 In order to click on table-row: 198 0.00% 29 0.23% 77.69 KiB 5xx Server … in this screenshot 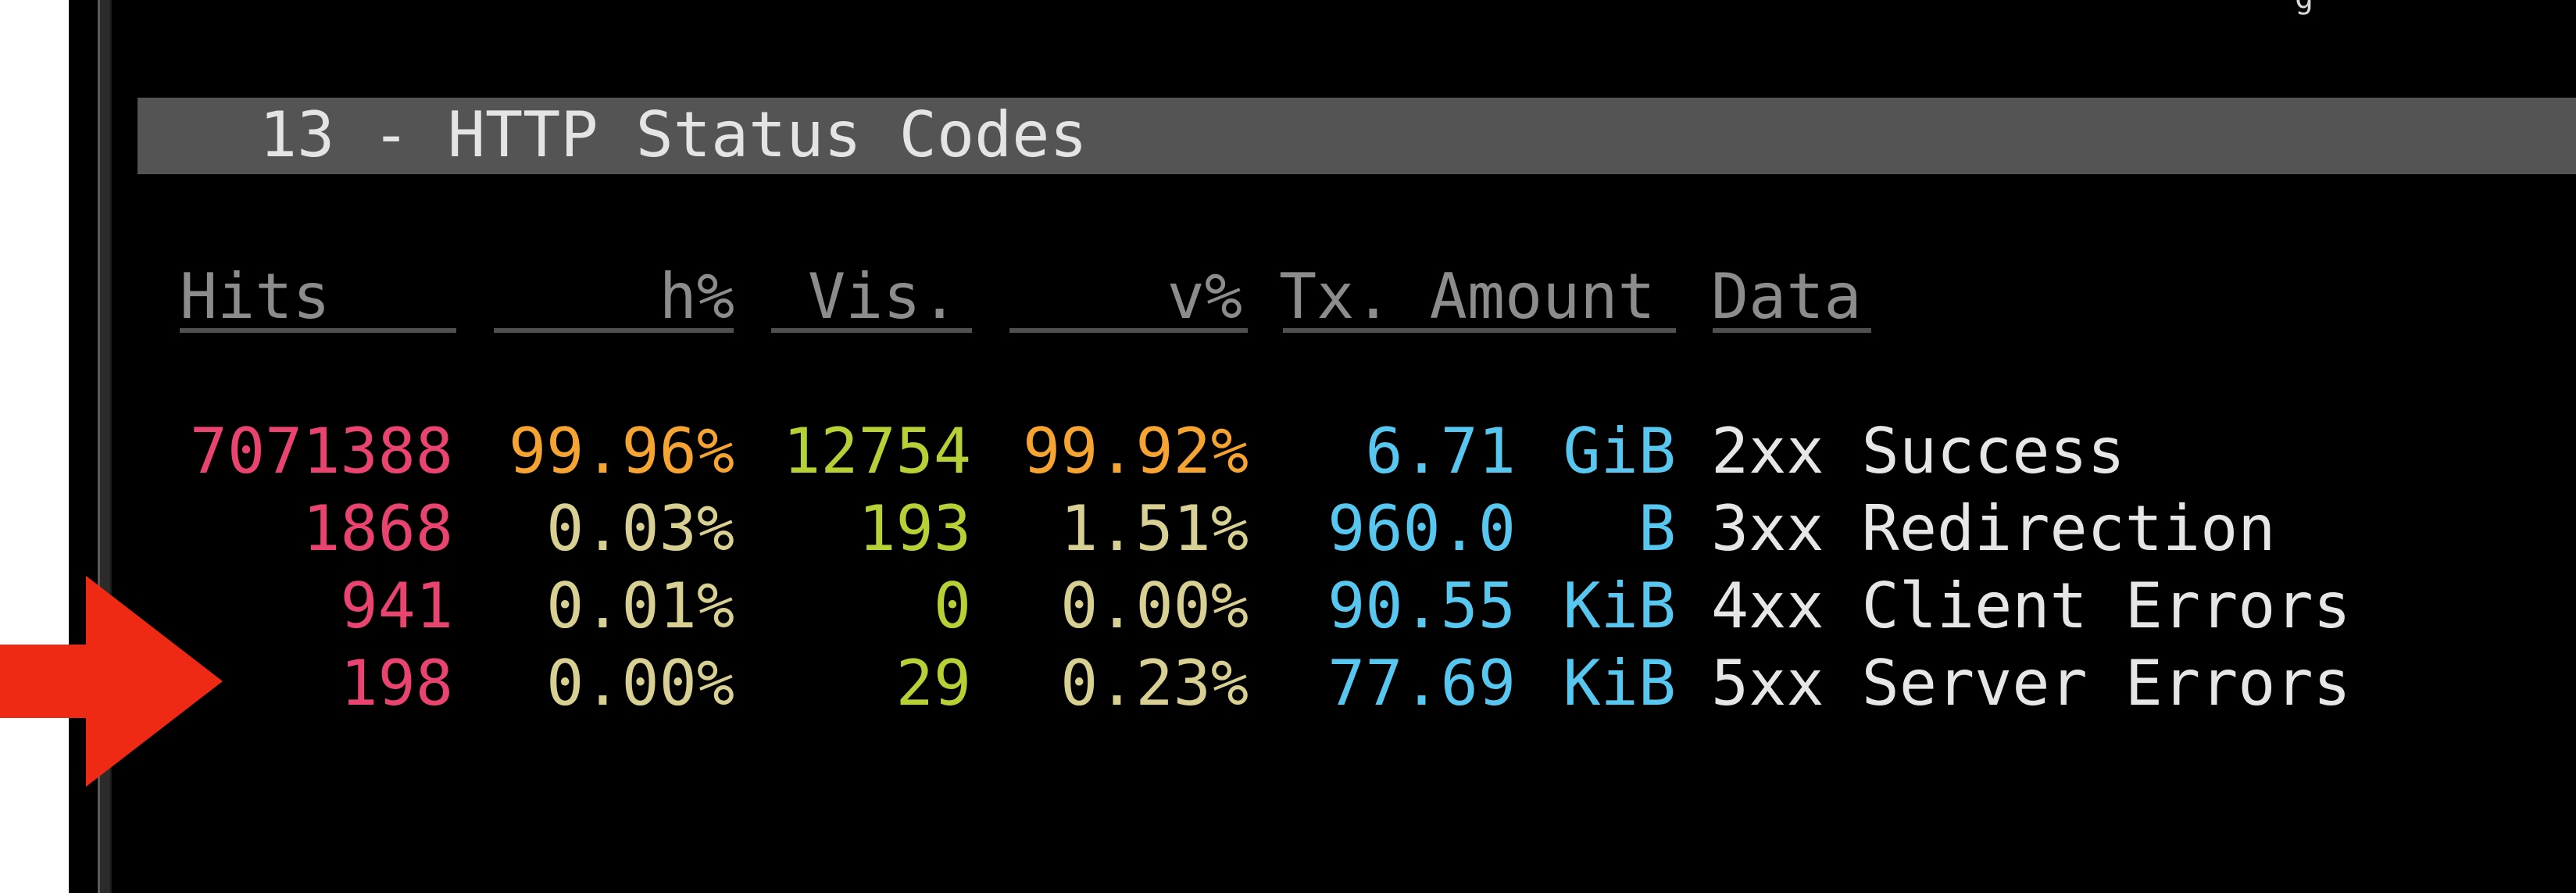, I will do `click(1288, 684)`.